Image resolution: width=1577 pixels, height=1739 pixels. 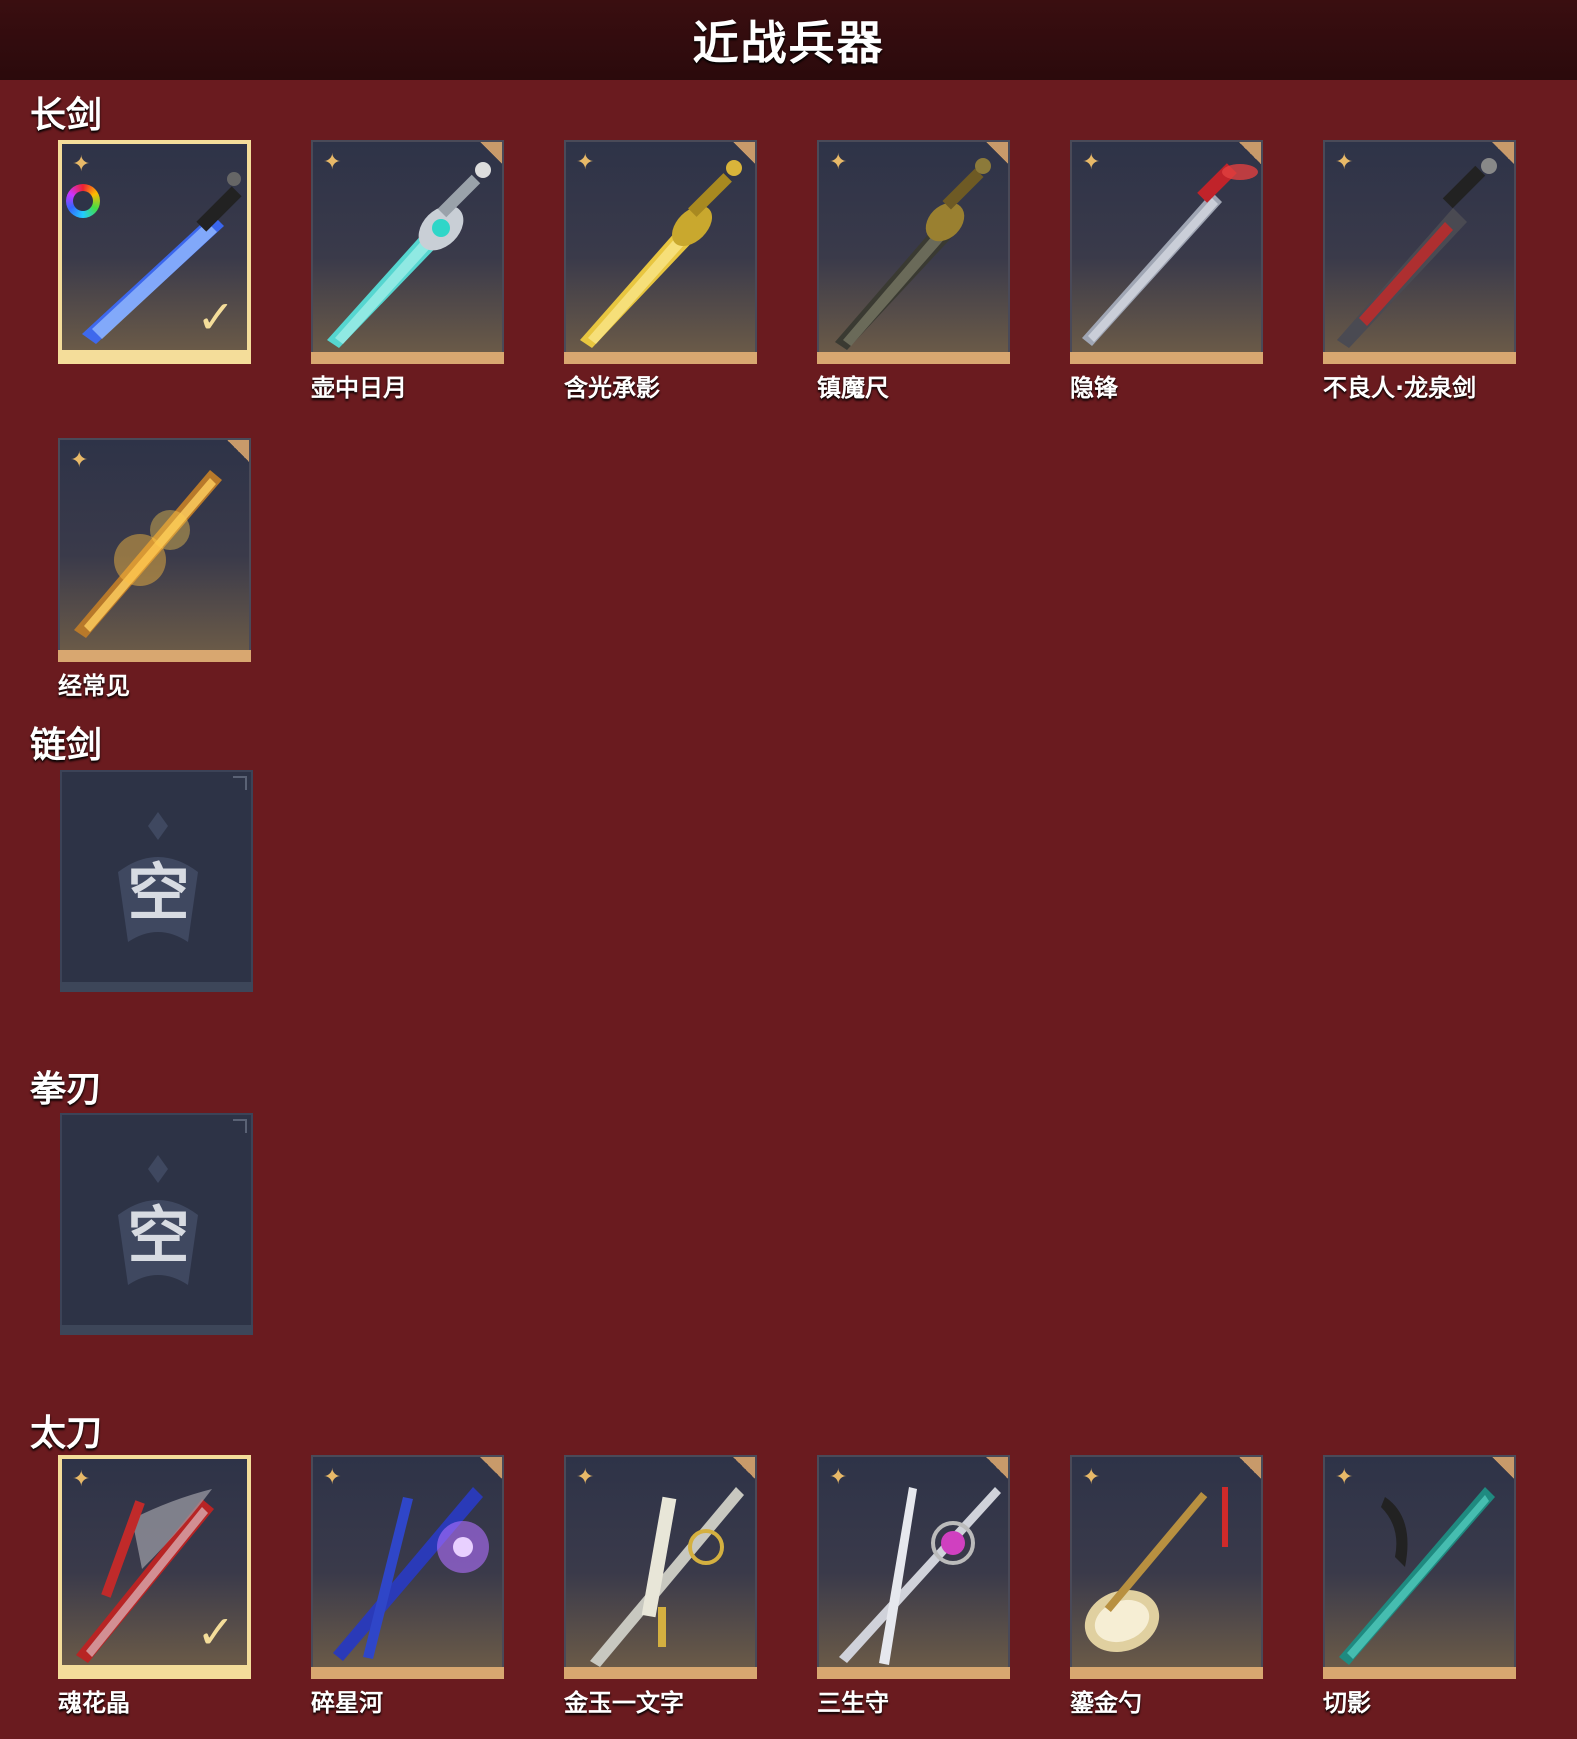 I want to click on page-header: 近战兵器, so click(x=788, y=40).